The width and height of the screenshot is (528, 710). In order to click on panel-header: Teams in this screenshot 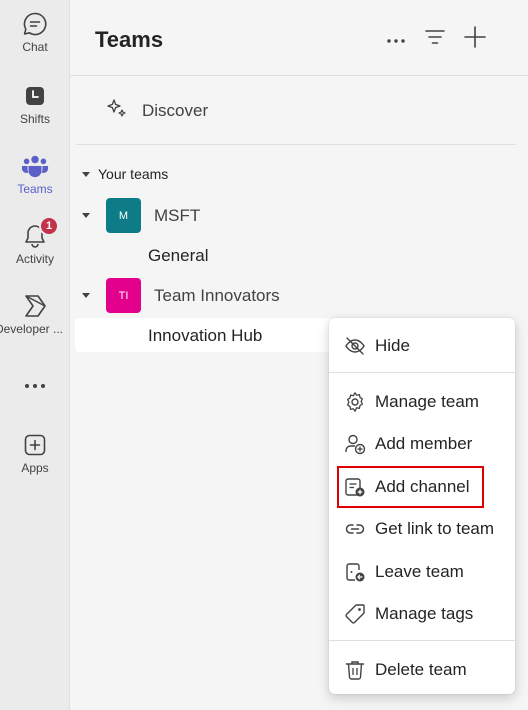, I will do `click(299, 38)`.